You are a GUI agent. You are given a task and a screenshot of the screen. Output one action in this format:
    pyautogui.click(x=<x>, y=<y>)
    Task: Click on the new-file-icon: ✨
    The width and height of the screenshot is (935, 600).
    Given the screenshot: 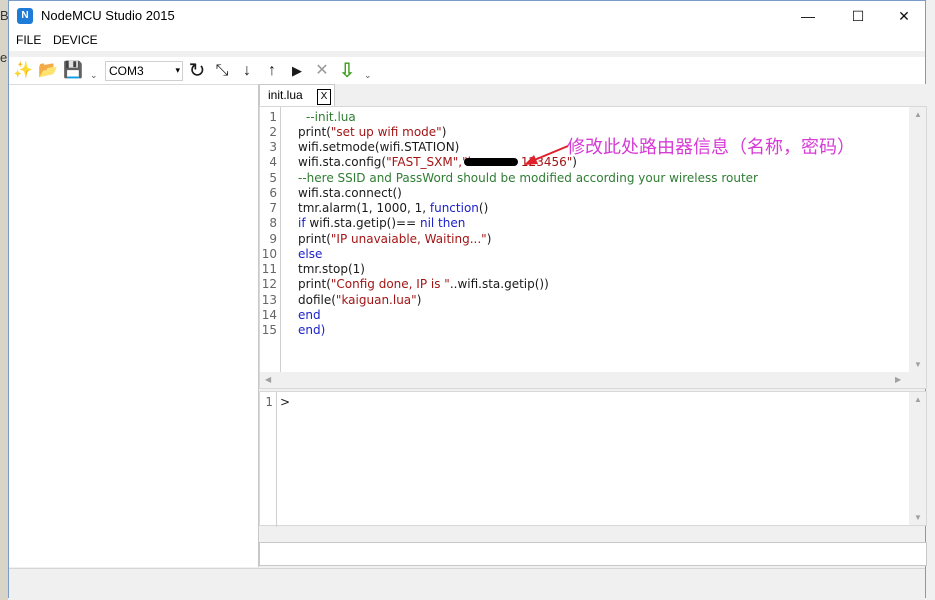 What is the action you would take?
    pyautogui.click(x=23, y=71)
    